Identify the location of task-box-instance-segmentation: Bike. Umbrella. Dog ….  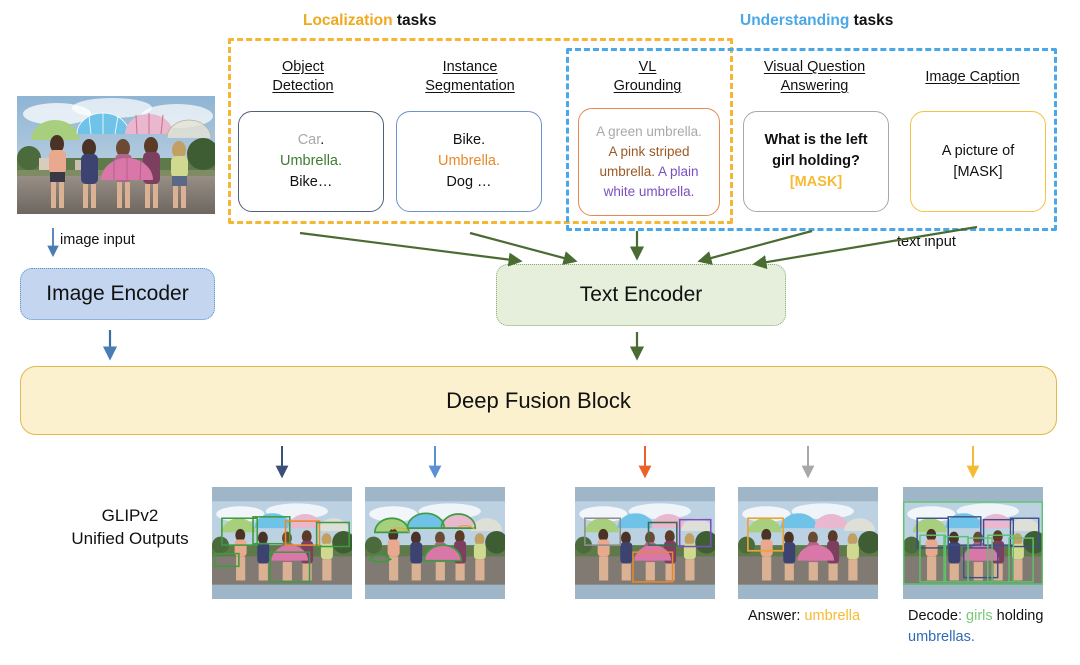
(469, 161).